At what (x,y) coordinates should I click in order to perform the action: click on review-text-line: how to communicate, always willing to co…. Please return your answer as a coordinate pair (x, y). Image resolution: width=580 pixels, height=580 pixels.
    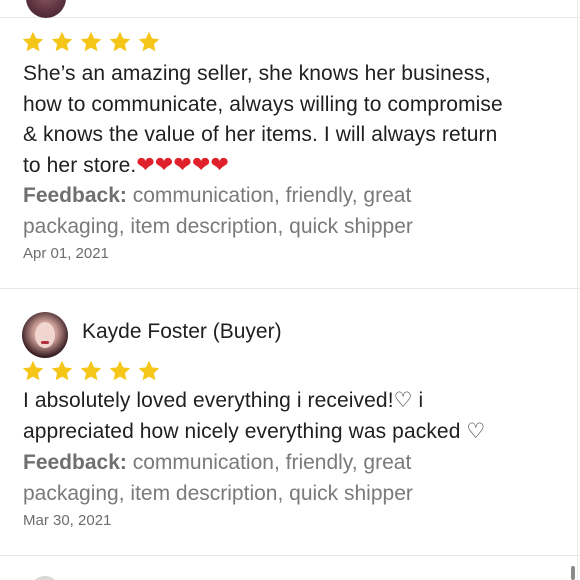
    Looking at the image, I should click on (263, 104).